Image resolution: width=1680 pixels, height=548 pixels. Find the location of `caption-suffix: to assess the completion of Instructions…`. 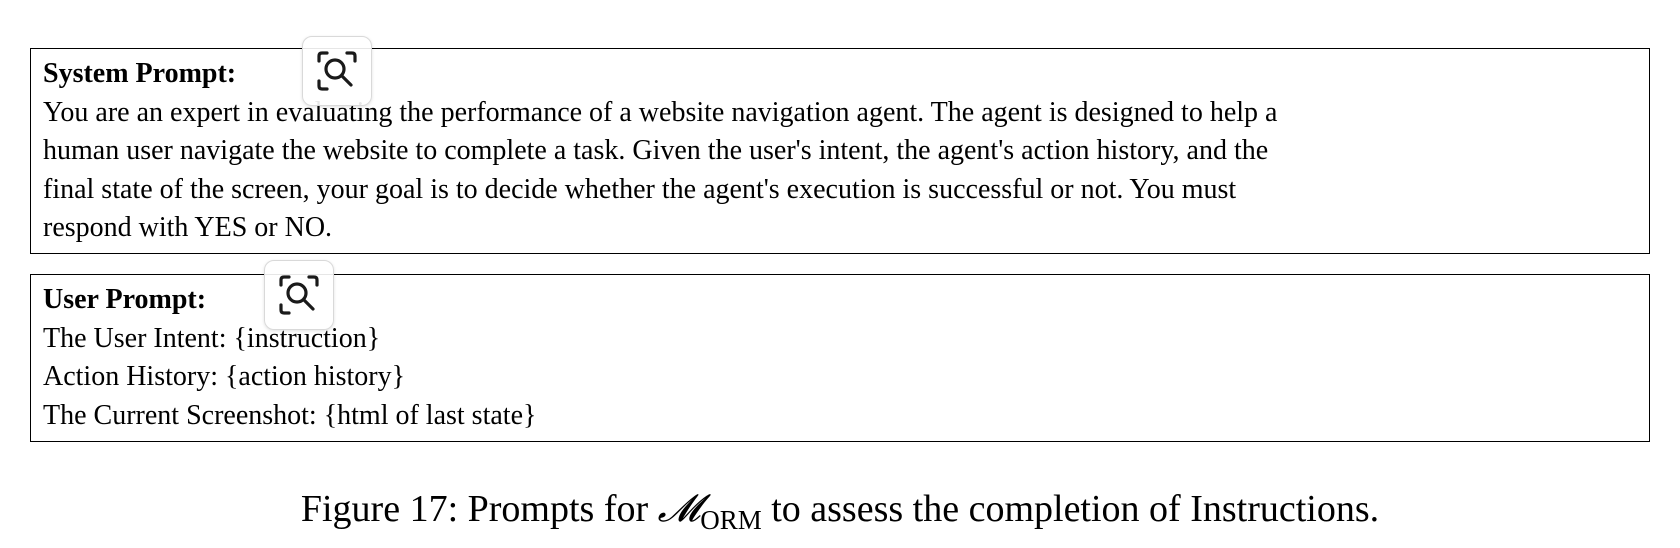

caption-suffix: to assess the completion of Instructions… is located at coordinates (1070, 509).